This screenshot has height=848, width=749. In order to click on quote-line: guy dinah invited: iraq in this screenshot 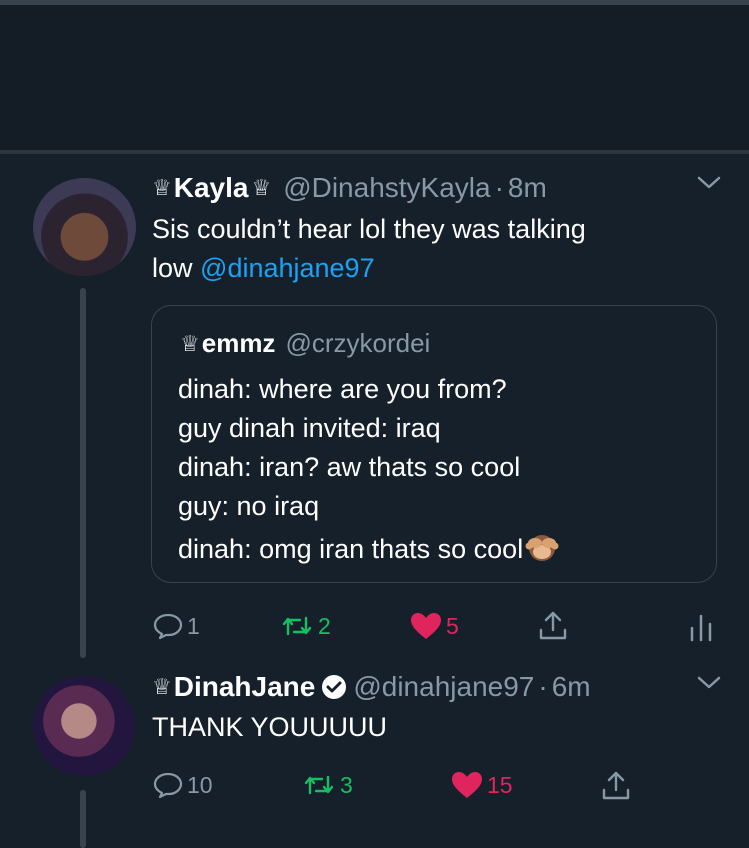, I will do `click(309, 428)`.